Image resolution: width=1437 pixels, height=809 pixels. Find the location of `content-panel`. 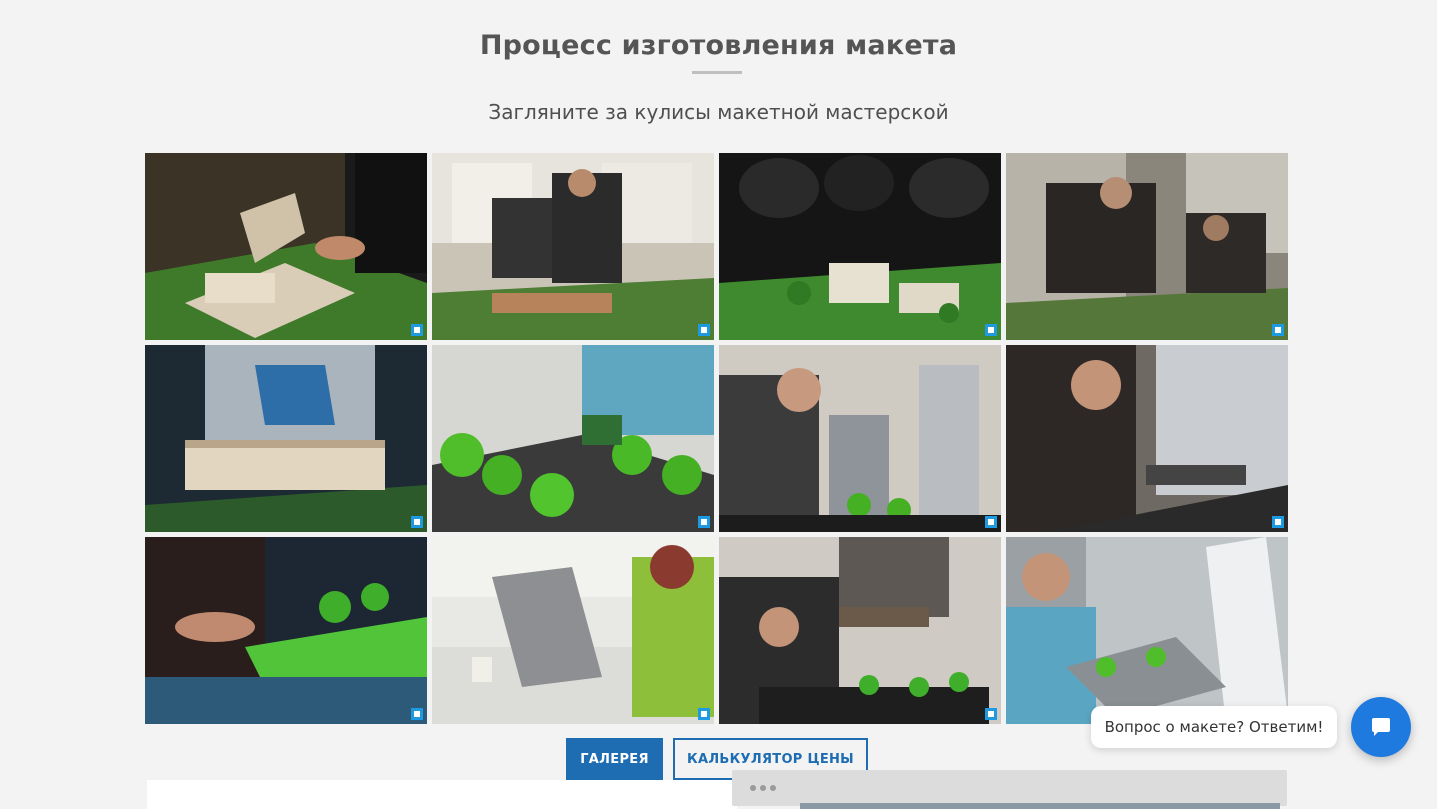

content-panel is located at coordinates (442, 794).